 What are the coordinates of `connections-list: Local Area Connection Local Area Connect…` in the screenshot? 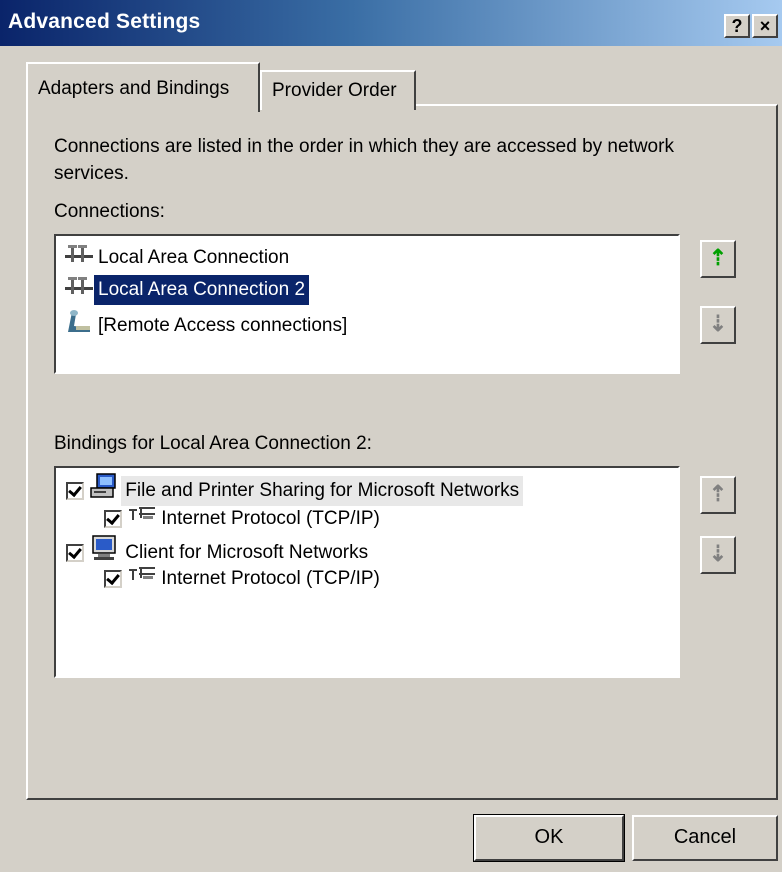 It's located at (367, 304).